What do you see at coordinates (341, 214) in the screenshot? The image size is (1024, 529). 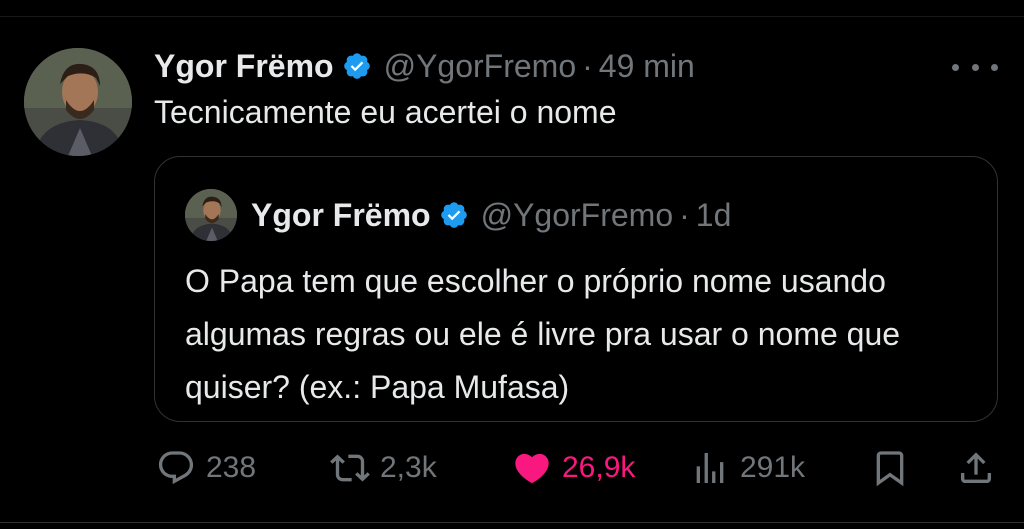 I see `quoted-author-name: Ygor Frëmo` at bounding box center [341, 214].